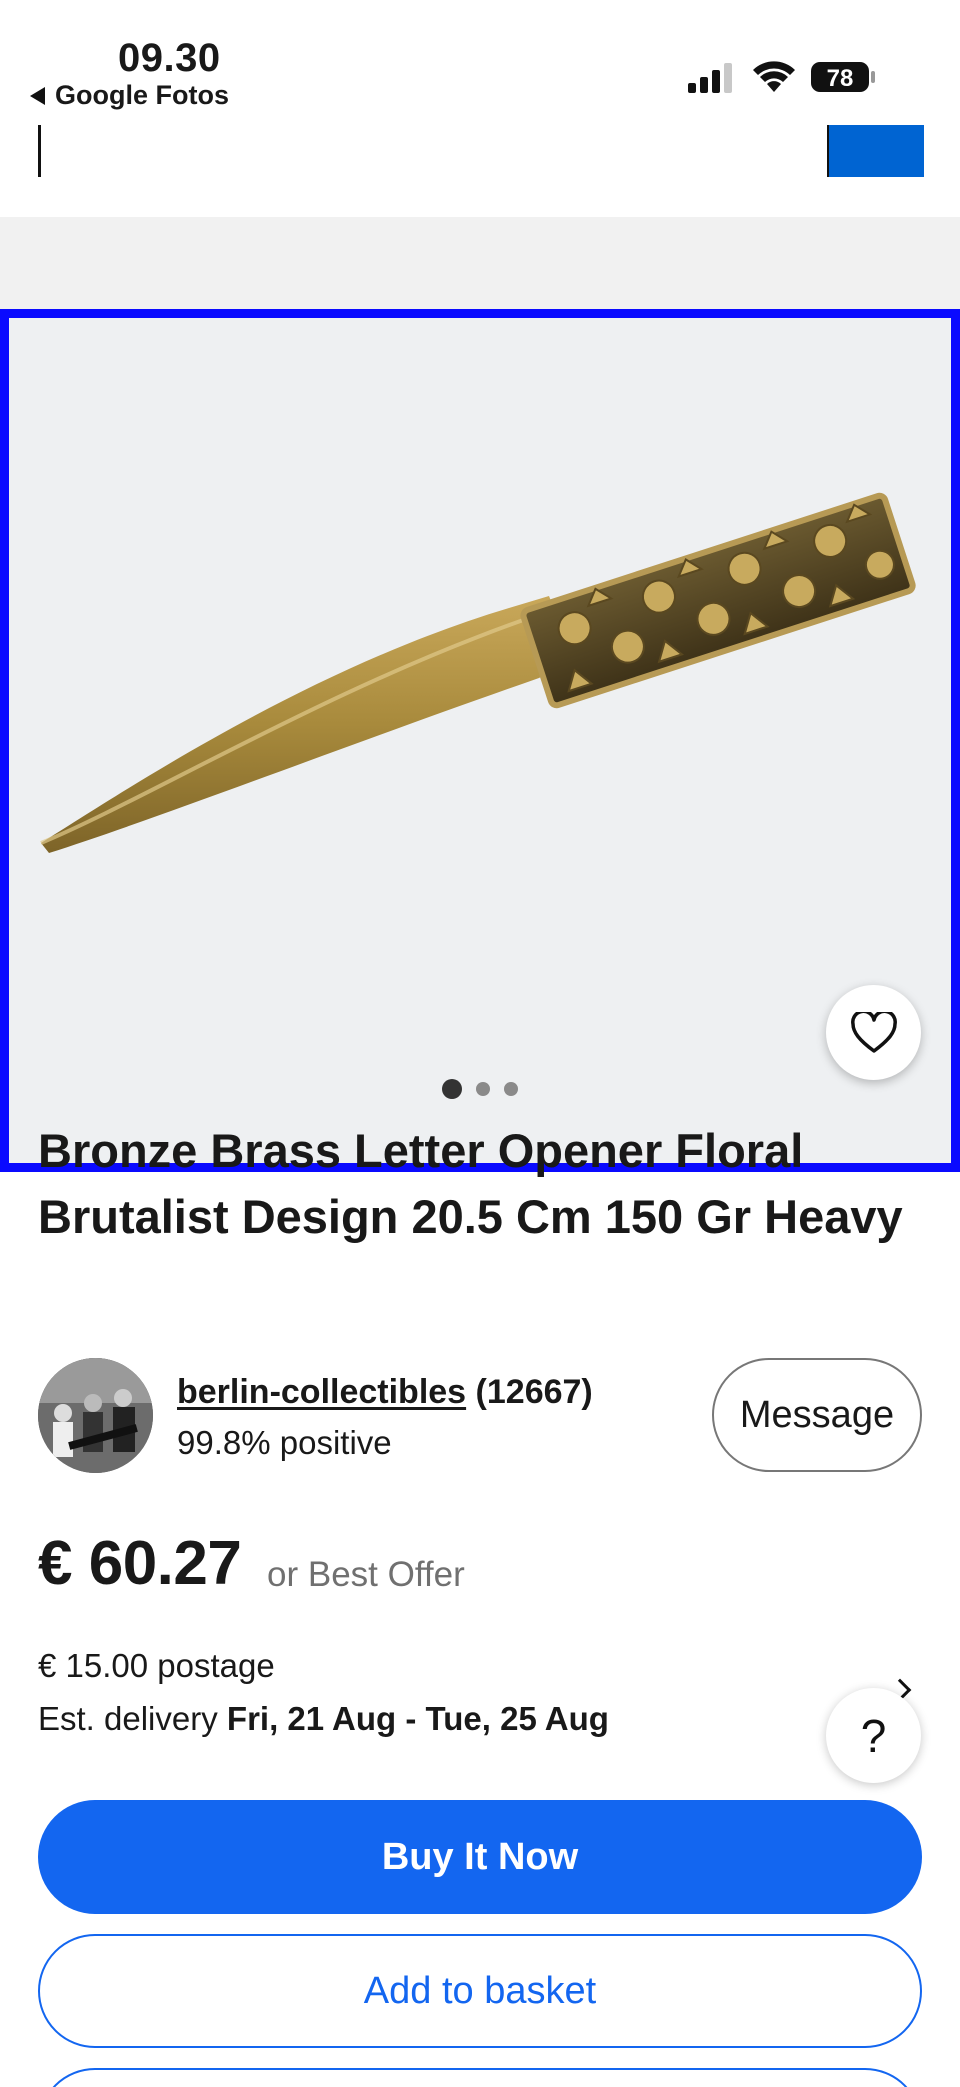  Describe the element at coordinates (480, 1857) in the screenshot. I see `buy-it-now-button: Buy It Now` at that location.